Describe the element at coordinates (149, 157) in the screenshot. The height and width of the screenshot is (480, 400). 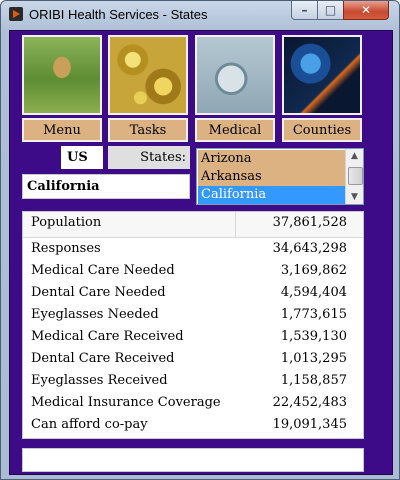
I see `states-label: States:` at that location.